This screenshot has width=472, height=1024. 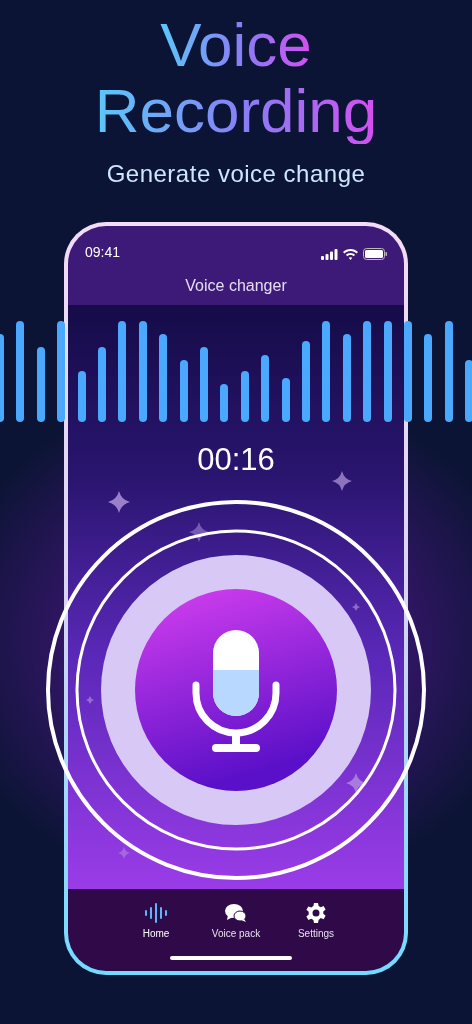 I want to click on tab-item: Home, so click(x=156, y=930).